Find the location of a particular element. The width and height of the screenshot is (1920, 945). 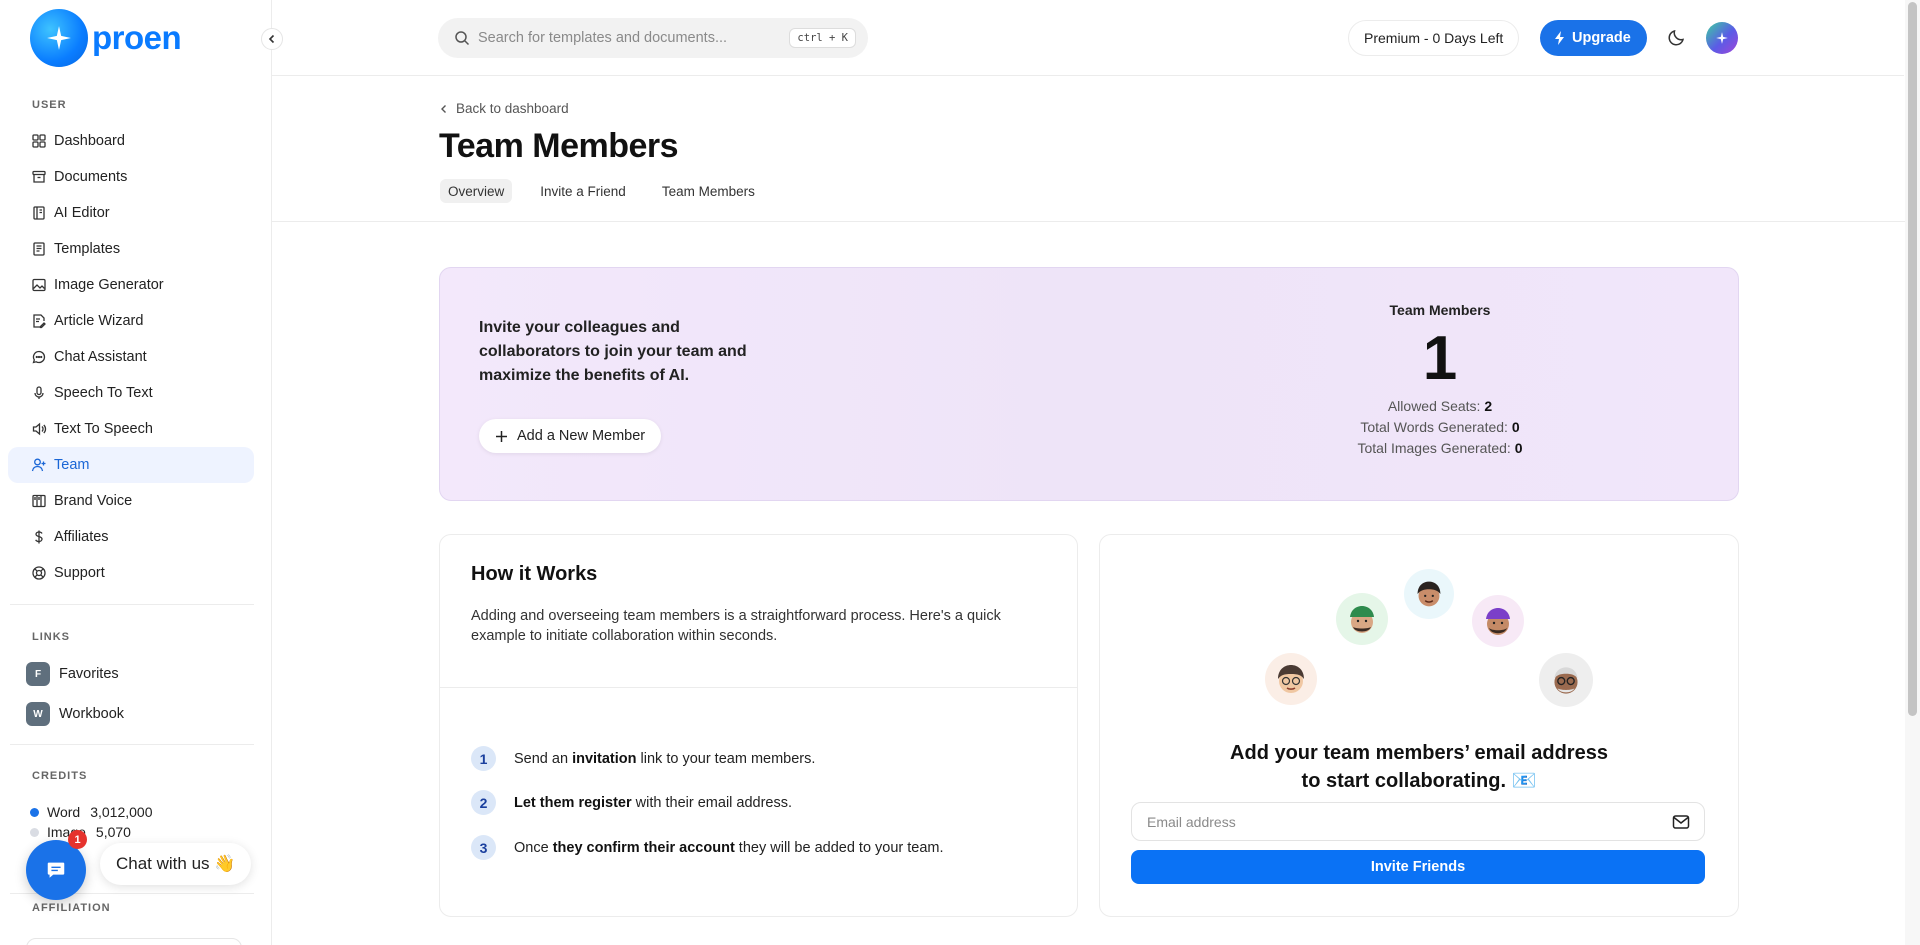

brand-logo: proen is located at coordinates (106, 38).